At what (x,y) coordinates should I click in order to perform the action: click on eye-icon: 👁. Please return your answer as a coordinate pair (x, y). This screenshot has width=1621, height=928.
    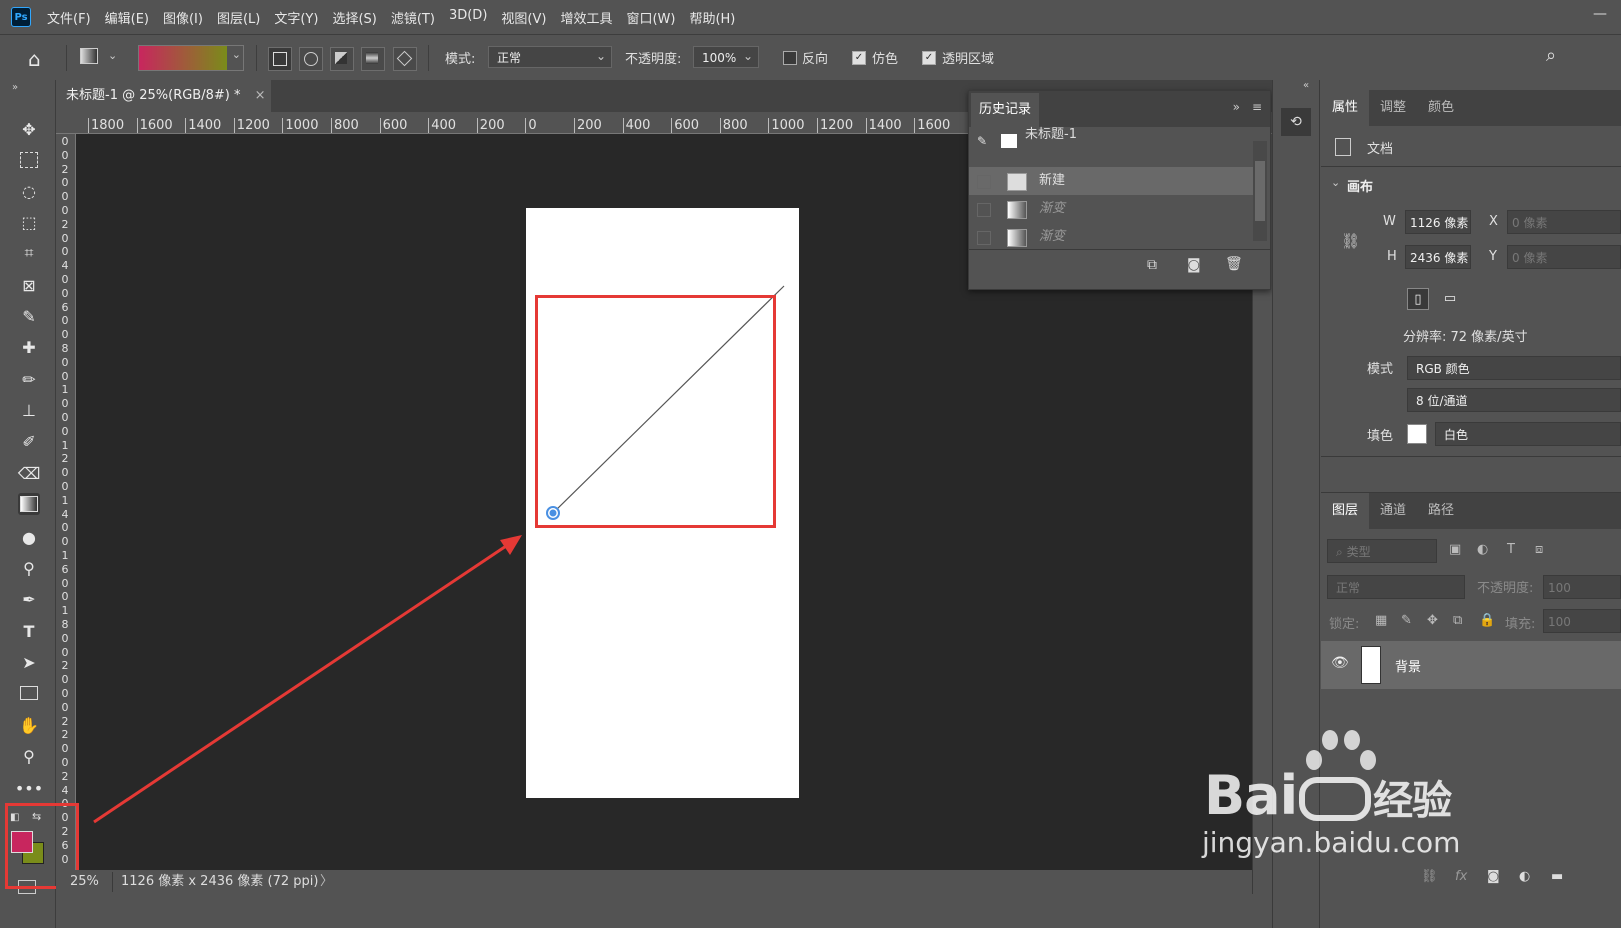
    Looking at the image, I should click on (1340, 663).